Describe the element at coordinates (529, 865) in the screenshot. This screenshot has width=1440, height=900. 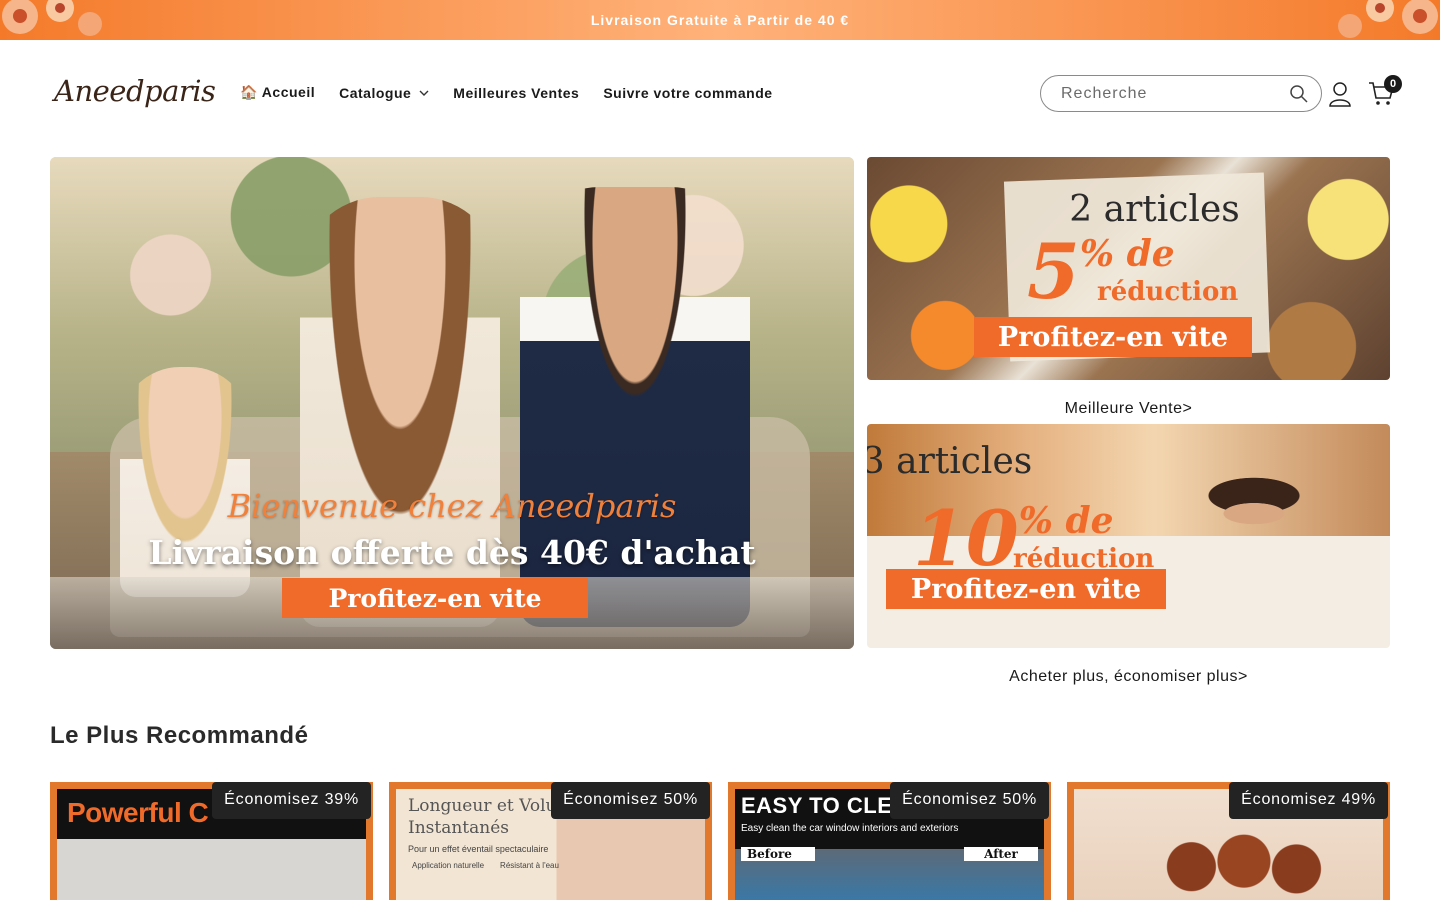
I see `feature-label: Résistant à l'eau` at that location.